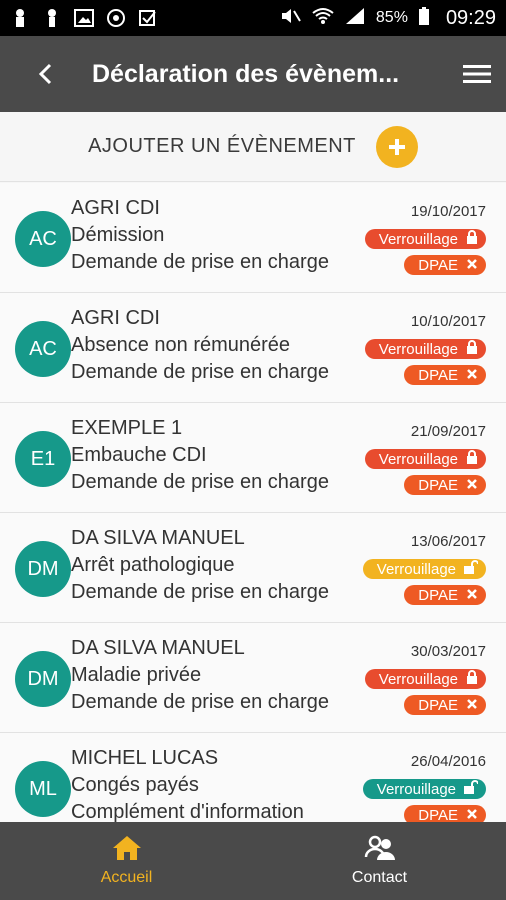 The image size is (506, 900). I want to click on clock: 09:29, so click(470, 17).